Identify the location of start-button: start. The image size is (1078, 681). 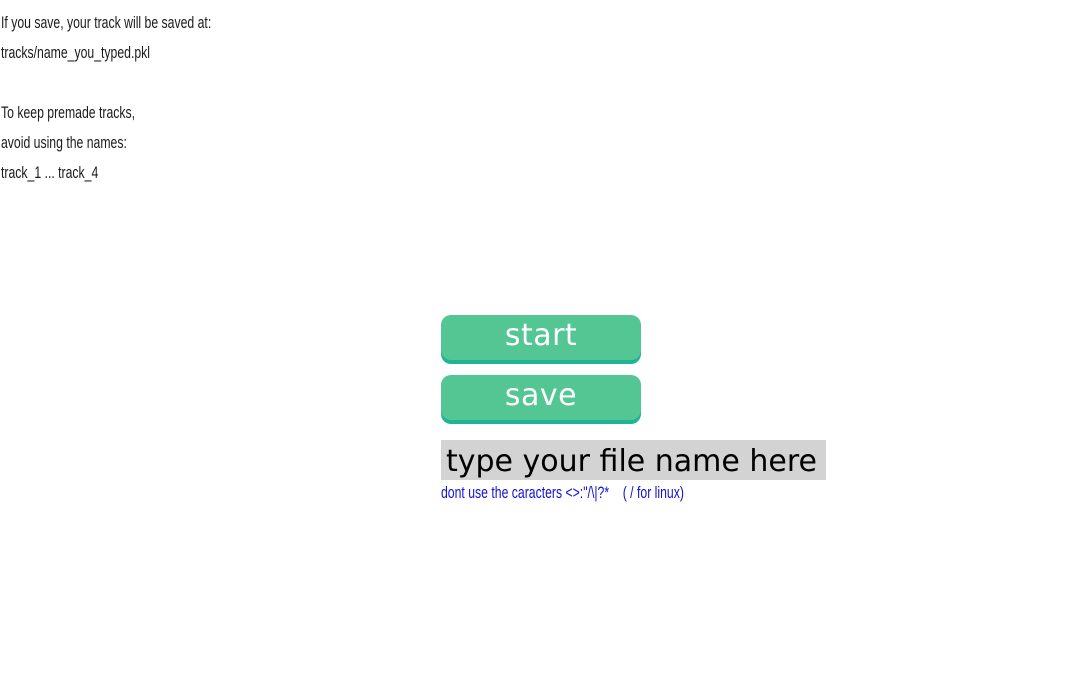
(541, 337).